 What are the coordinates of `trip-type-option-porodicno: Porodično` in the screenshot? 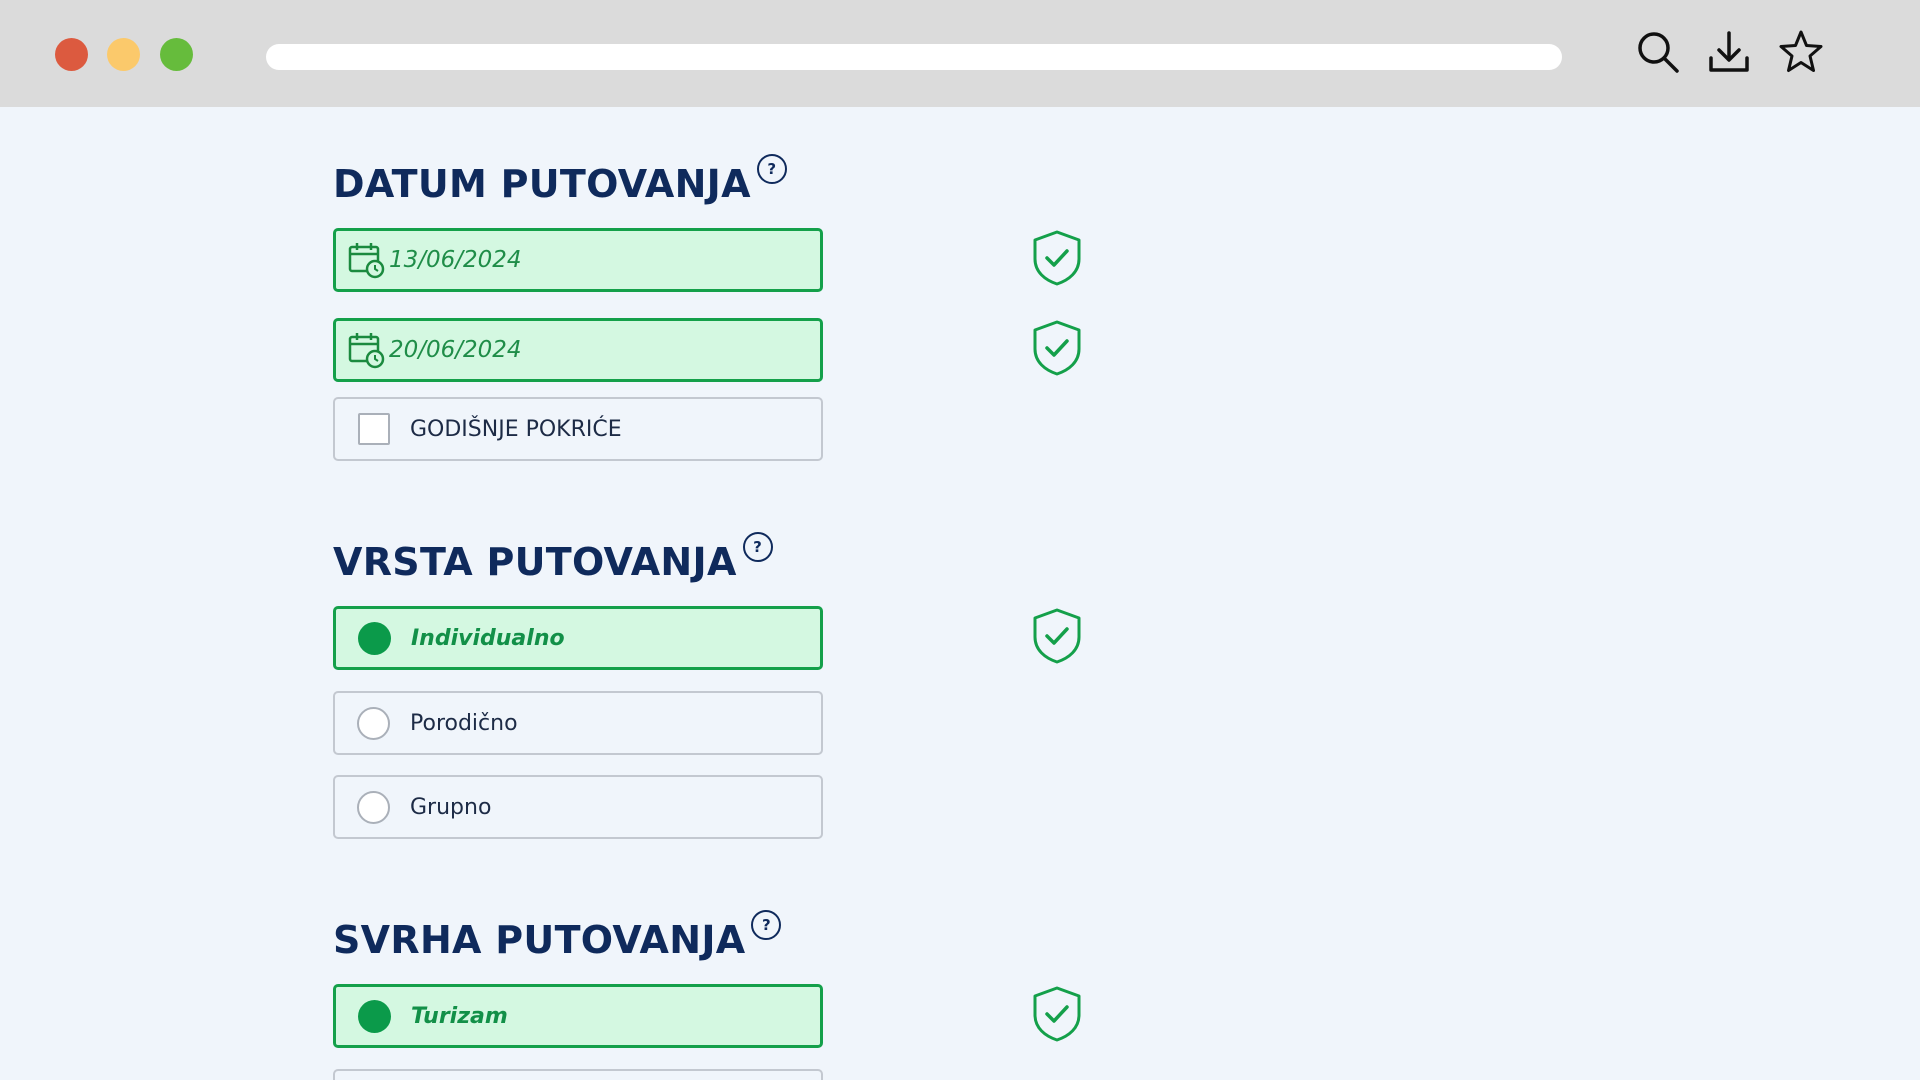 It's located at (578, 723).